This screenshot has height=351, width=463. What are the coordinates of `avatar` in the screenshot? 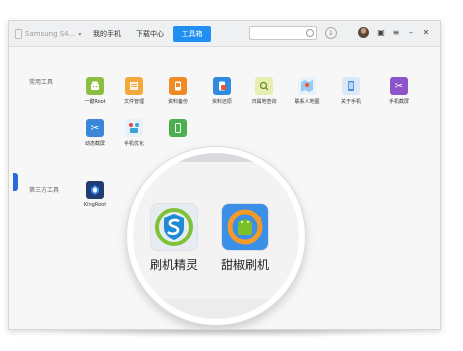 It's located at (363, 32).